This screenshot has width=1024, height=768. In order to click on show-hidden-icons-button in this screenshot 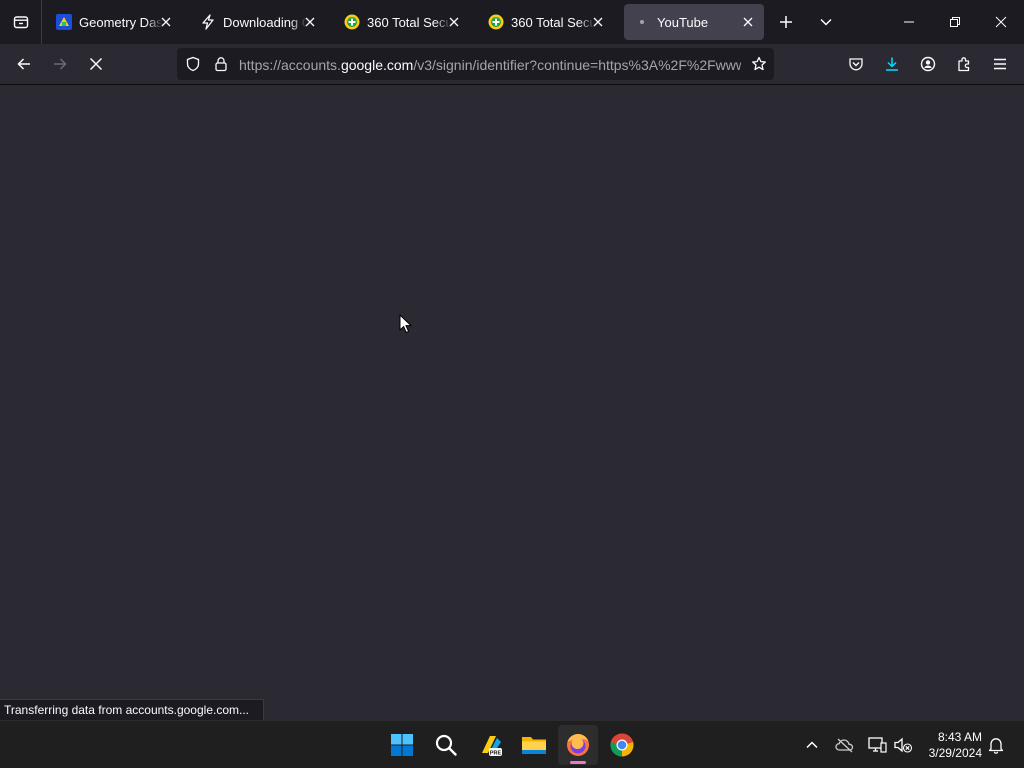, I will do `click(812, 745)`.